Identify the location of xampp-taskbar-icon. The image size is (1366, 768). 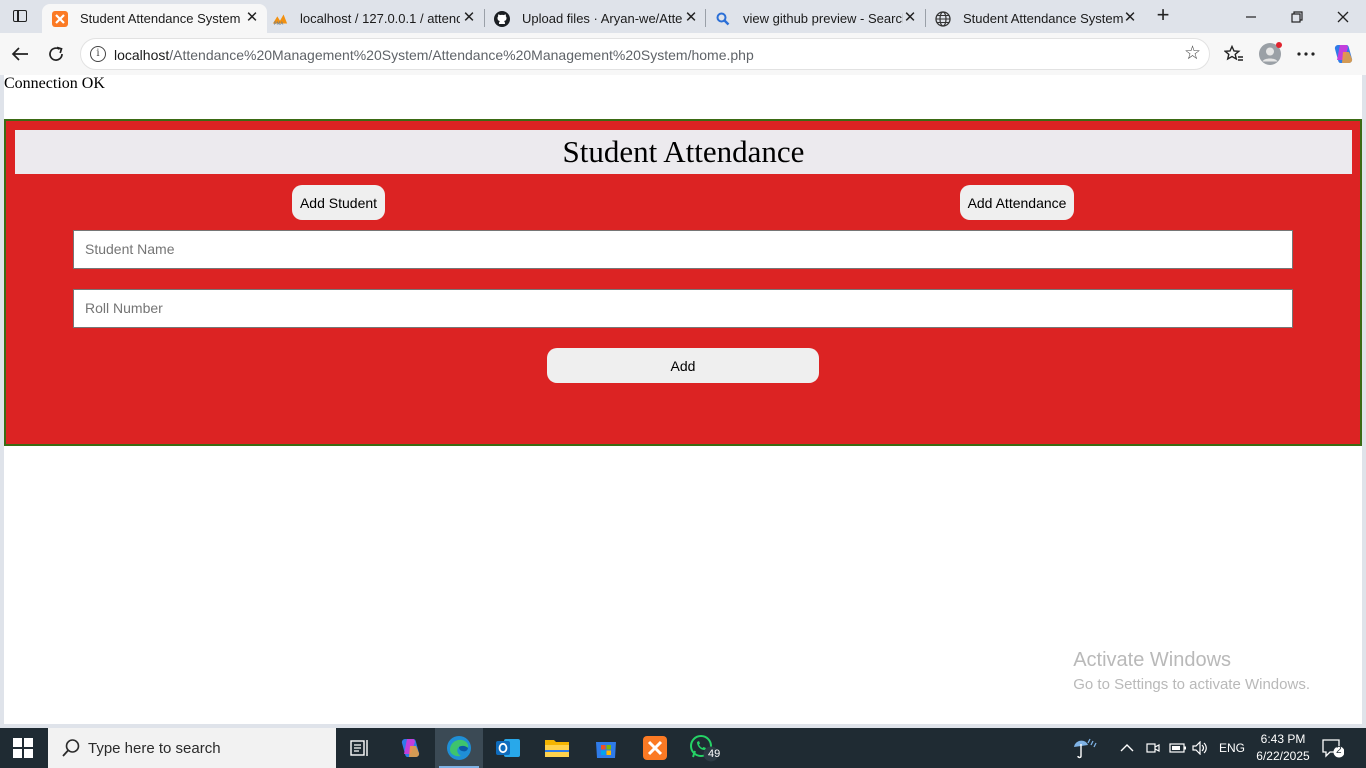
(655, 748).